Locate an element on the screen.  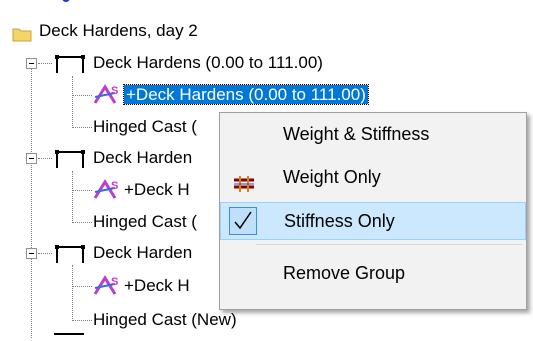
group-label-1: Deck Hardens (0.00 to 111.00) is located at coordinates (208, 63).